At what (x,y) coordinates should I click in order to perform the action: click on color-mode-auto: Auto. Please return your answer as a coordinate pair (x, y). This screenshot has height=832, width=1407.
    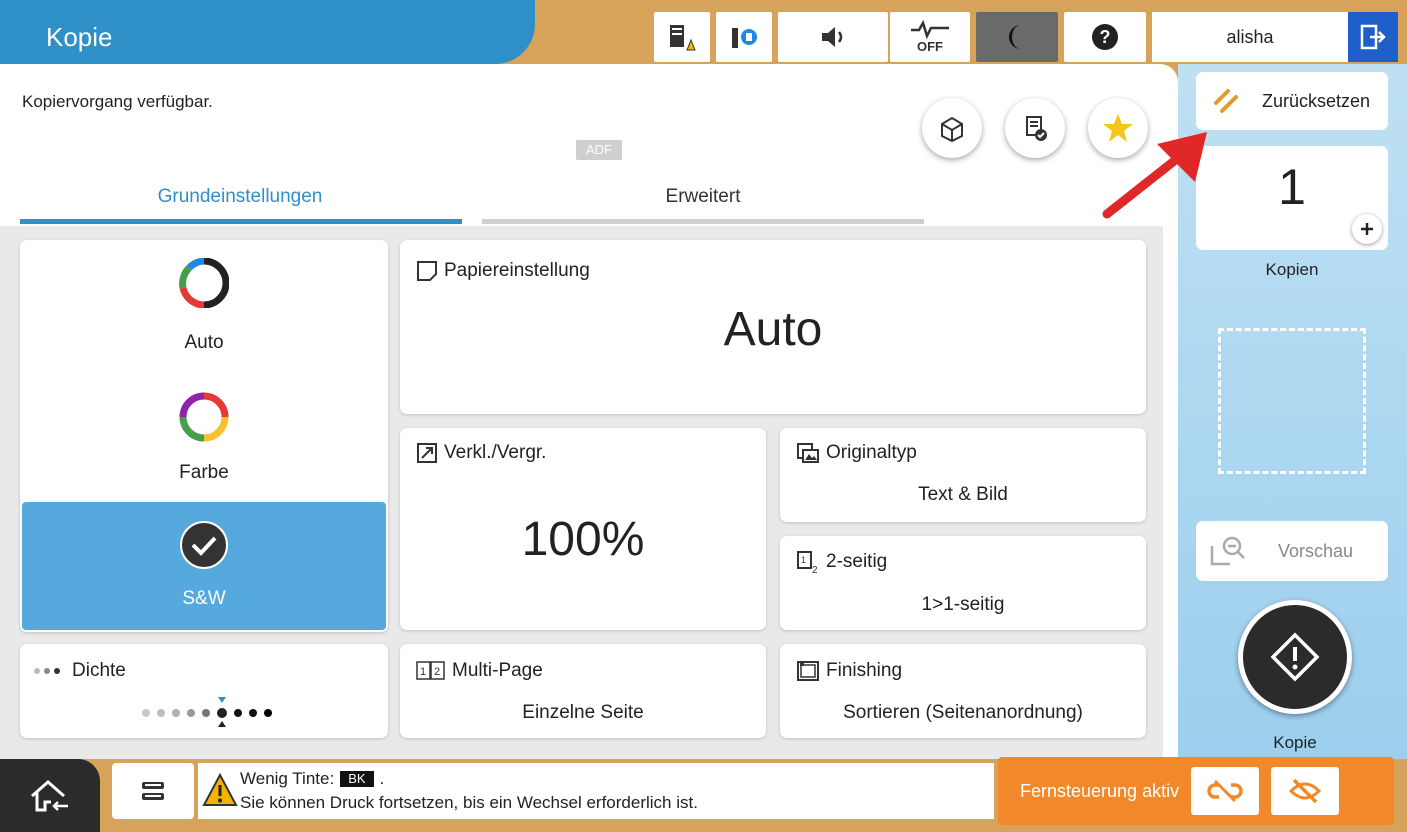
    Looking at the image, I should click on (204, 318).